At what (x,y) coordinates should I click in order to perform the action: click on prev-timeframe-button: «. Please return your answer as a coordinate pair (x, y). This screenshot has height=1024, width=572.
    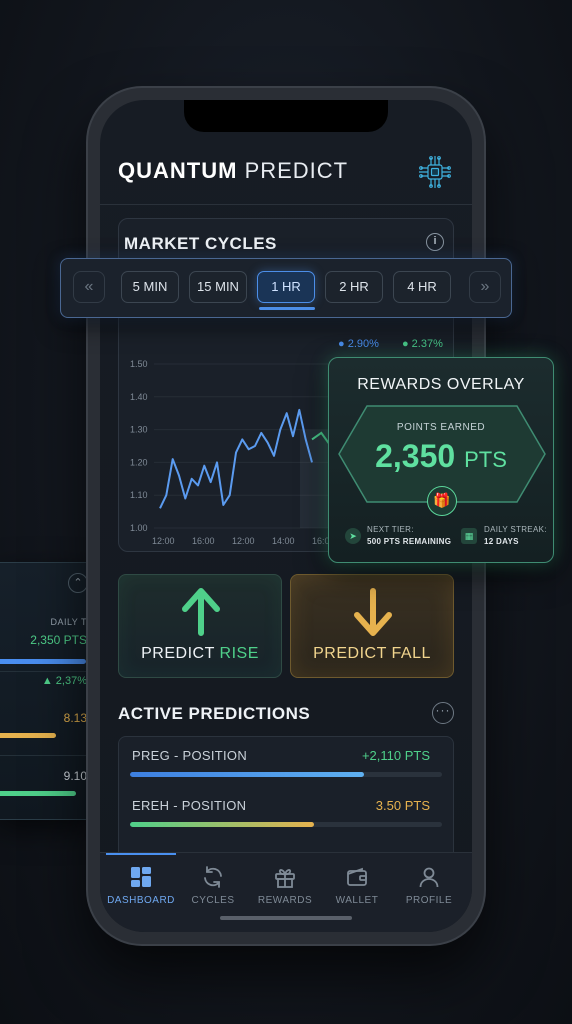
    Looking at the image, I should click on (89, 287).